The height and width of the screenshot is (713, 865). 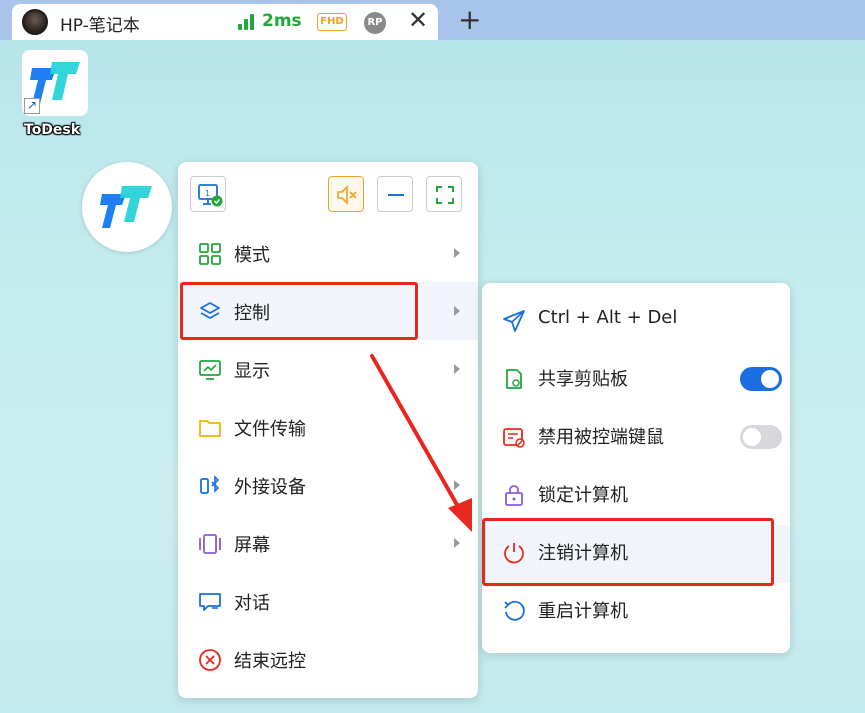 I want to click on fullscreen-button, so click(x=444, y=194).